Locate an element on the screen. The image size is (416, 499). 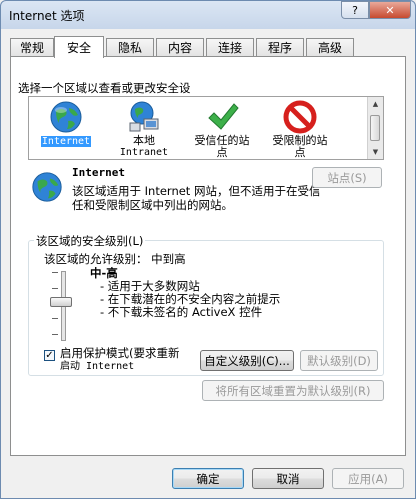
tab-advanced: 高级 is located at coordinates (330, 47).